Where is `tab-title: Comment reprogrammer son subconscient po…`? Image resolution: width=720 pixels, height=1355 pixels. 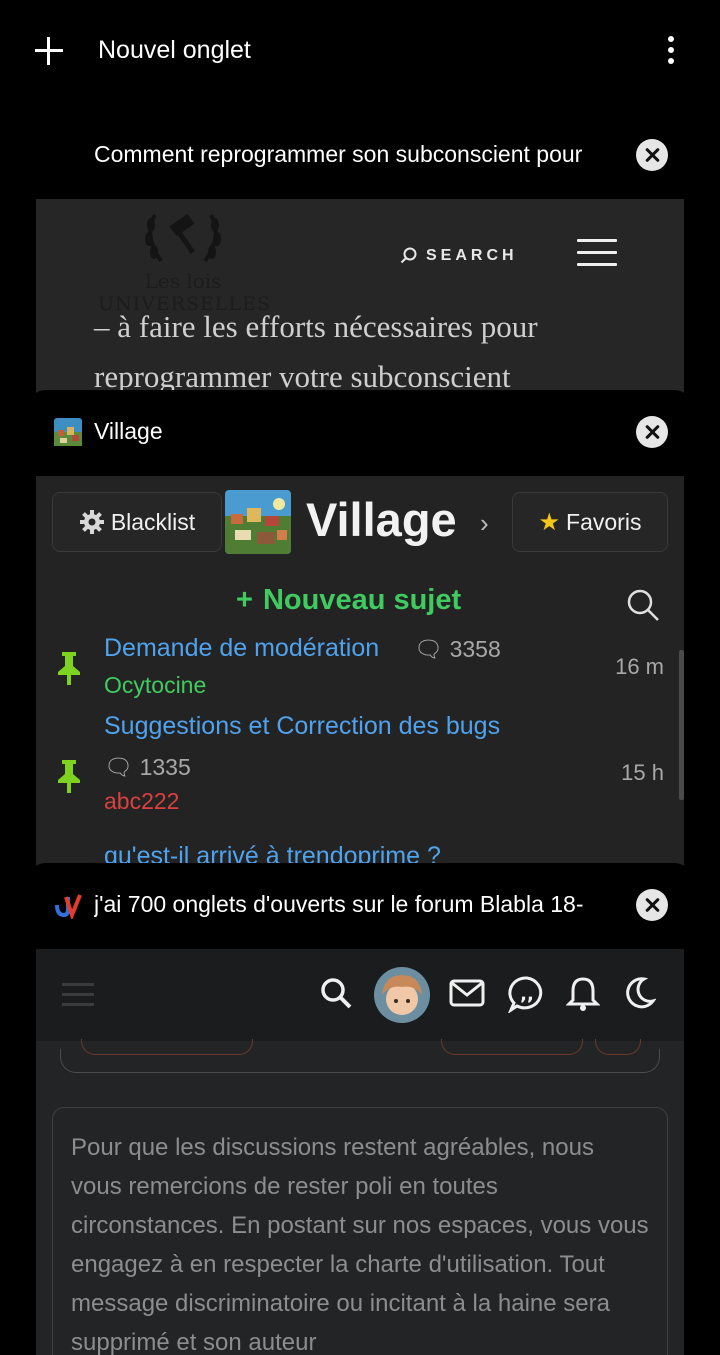
tab-title: Comment reprogrammer son subconscient po… is located at coordinates (338, 154).